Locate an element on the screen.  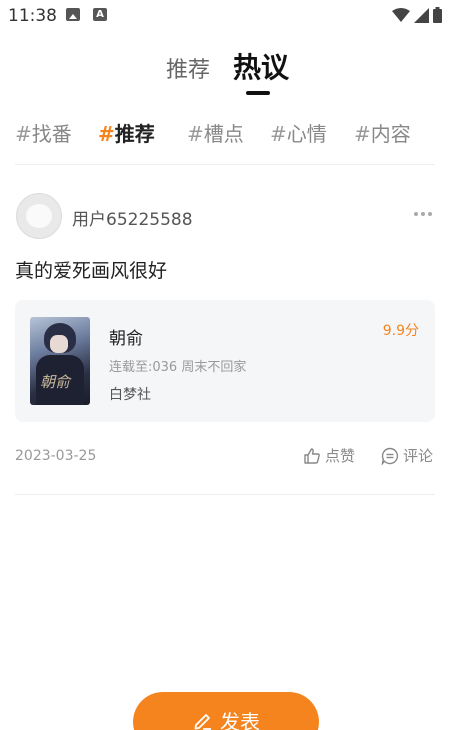
publish-label: 发表 is located at coordinates (240, 720).